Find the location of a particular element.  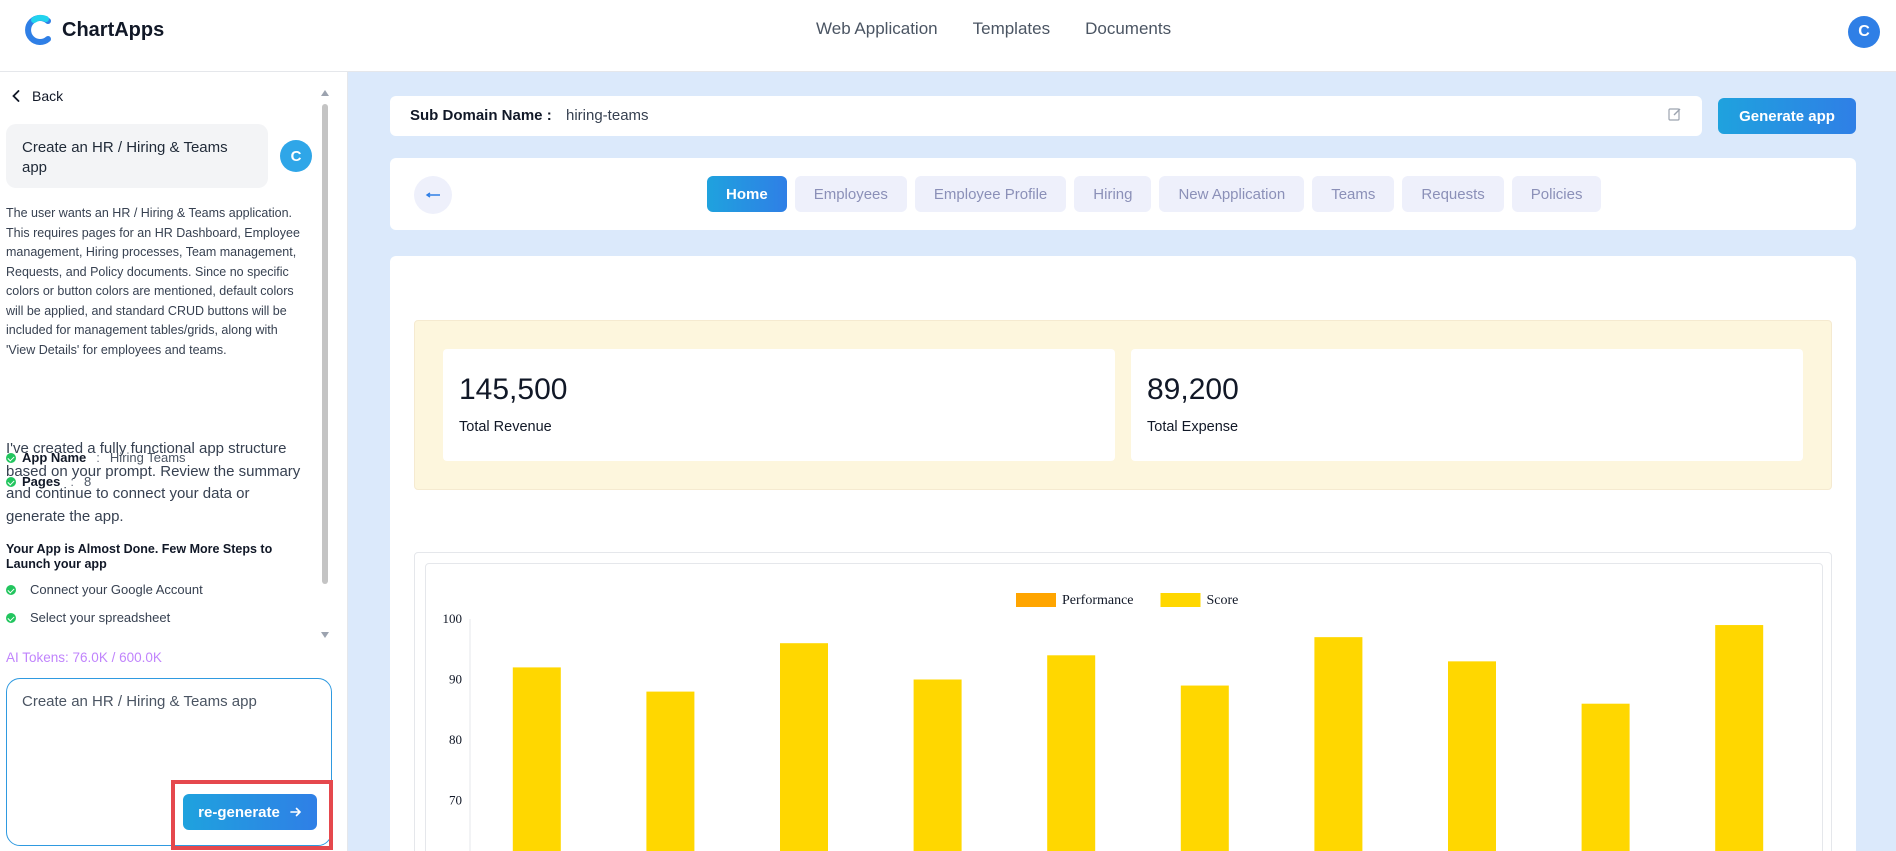

stat-card-revenue: 145,500 Total Revenue is located at coordinates (779, 405).